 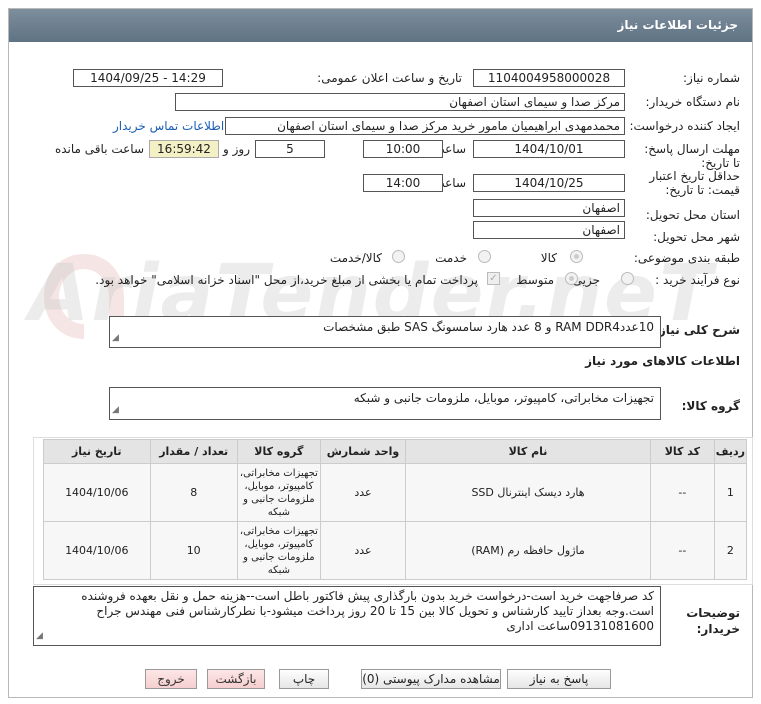 What do you see at coordinates (97, 451) in the screenshot?
I see `col-header-date: تاریخ نیاز` at bounding box center [97, 451].